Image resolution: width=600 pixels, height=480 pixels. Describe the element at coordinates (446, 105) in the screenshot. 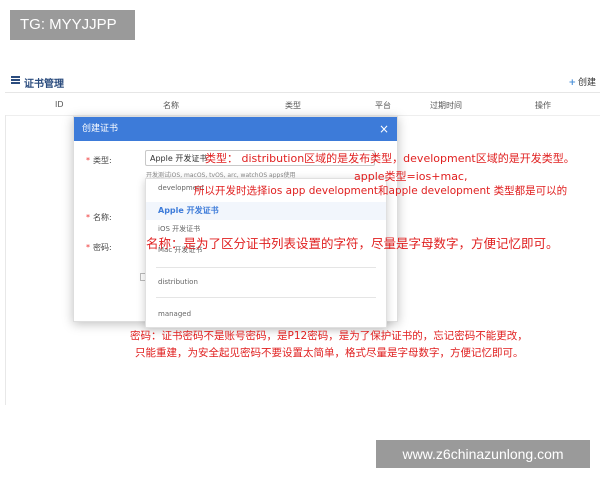

I see `column-header-expiry: 过期时间` at that location.